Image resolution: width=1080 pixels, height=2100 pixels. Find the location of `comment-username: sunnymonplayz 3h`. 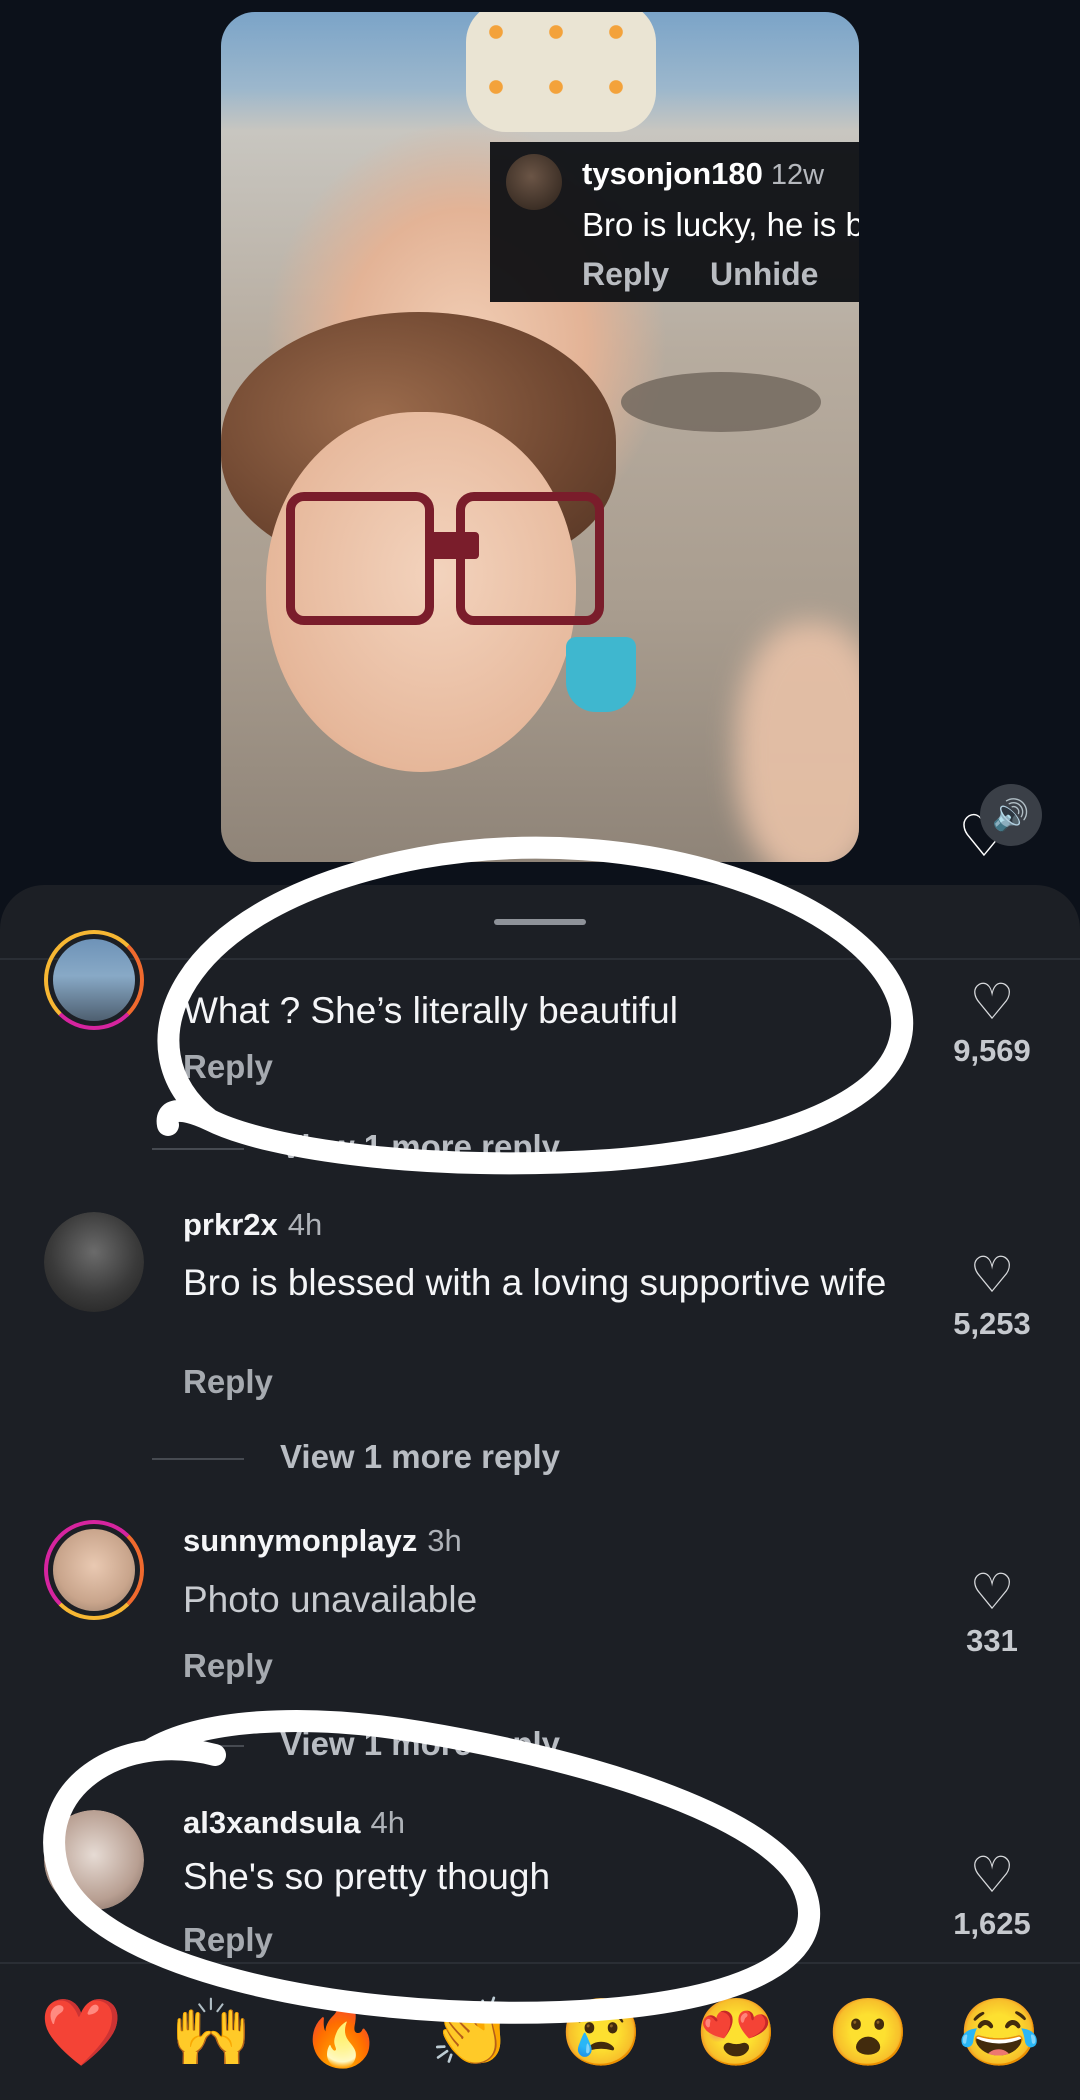

comment-username: sunnymonplayz 3h is located at coordinates (322, 1541).